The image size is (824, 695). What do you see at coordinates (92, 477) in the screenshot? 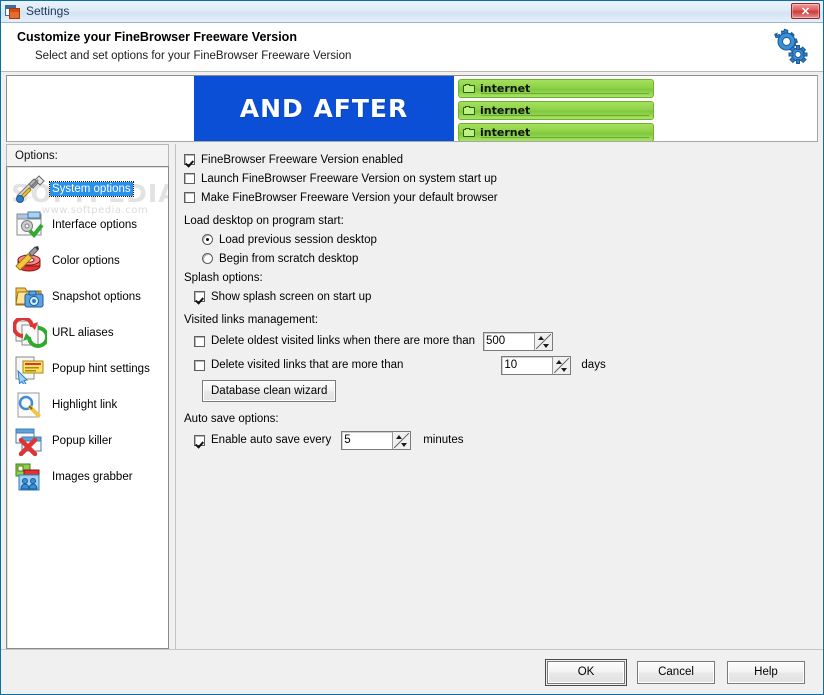
I see `sidebar-item-label: Images grabber` at bounding box center [92, 477].